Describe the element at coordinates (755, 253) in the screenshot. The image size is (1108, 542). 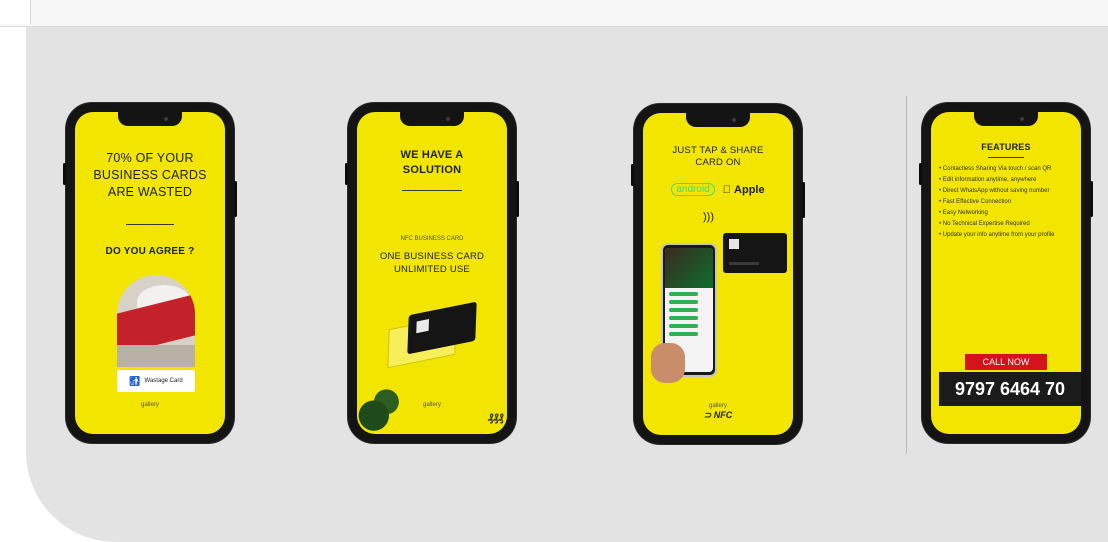
I see `nfc-card-image` at that location.